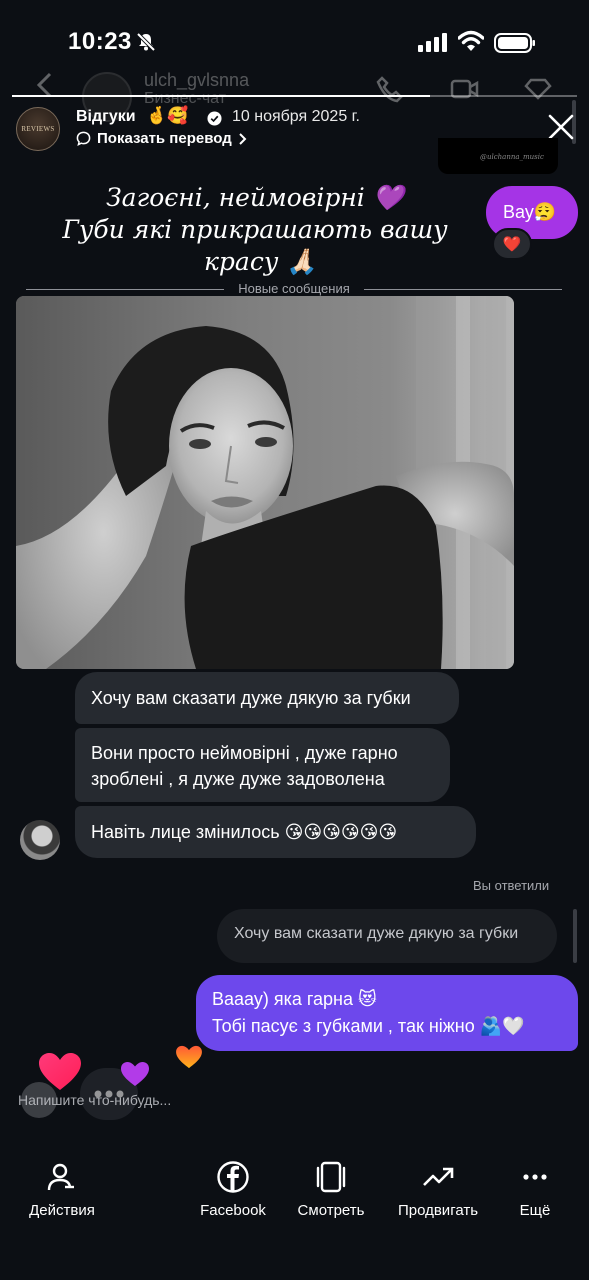 Image resolution: width=589 pixels, height=1280 pixels. What do you see at coordinates (438, 1189) in the screenshot?
I see `tab-promote: Продвигать` at bounding box center [438, 1189].